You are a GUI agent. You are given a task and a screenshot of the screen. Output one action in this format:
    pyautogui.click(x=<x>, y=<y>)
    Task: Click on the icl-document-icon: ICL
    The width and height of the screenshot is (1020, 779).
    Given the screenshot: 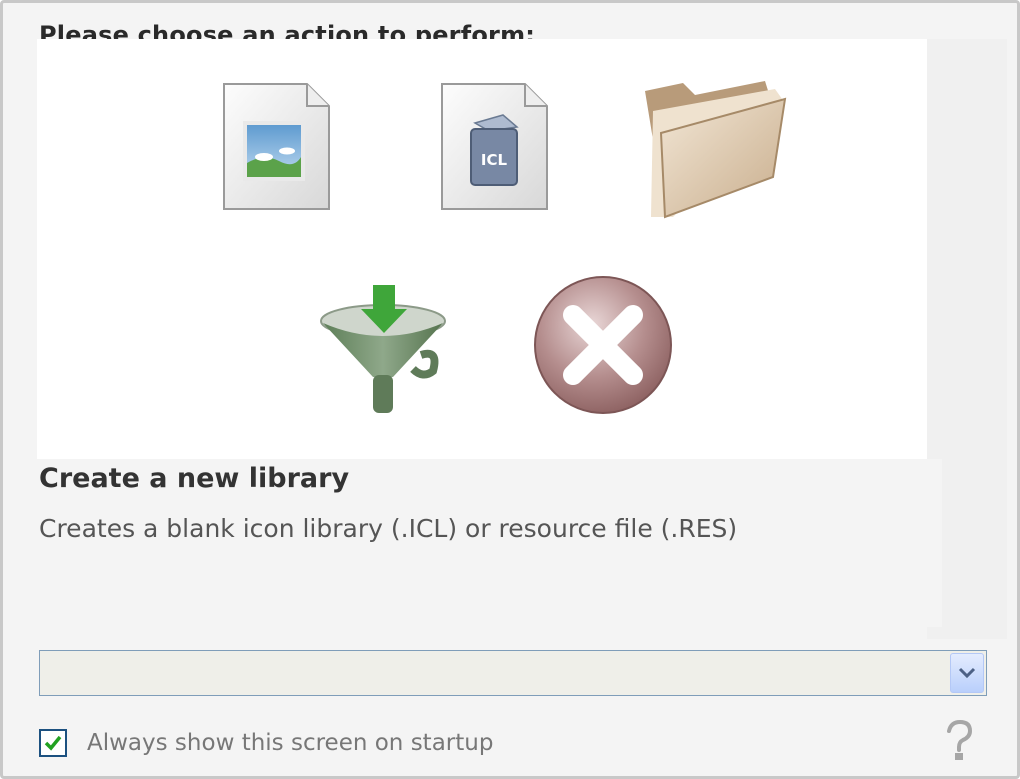 What is the action you would take?
    pyautogui.click(x=494, y=146)
    